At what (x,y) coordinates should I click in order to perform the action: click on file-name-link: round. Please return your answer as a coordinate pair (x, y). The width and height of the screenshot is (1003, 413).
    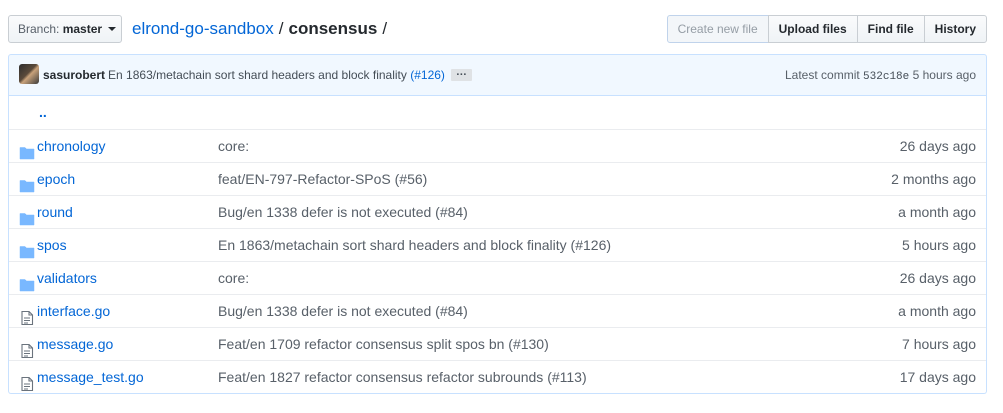
    Looking at the image, I should click on (55, 212).